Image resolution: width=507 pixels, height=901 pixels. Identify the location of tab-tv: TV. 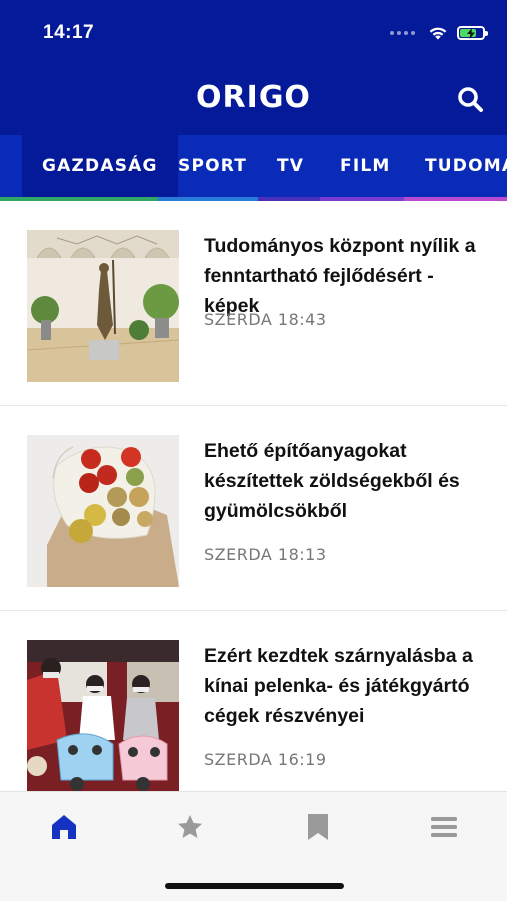
(290, 166).